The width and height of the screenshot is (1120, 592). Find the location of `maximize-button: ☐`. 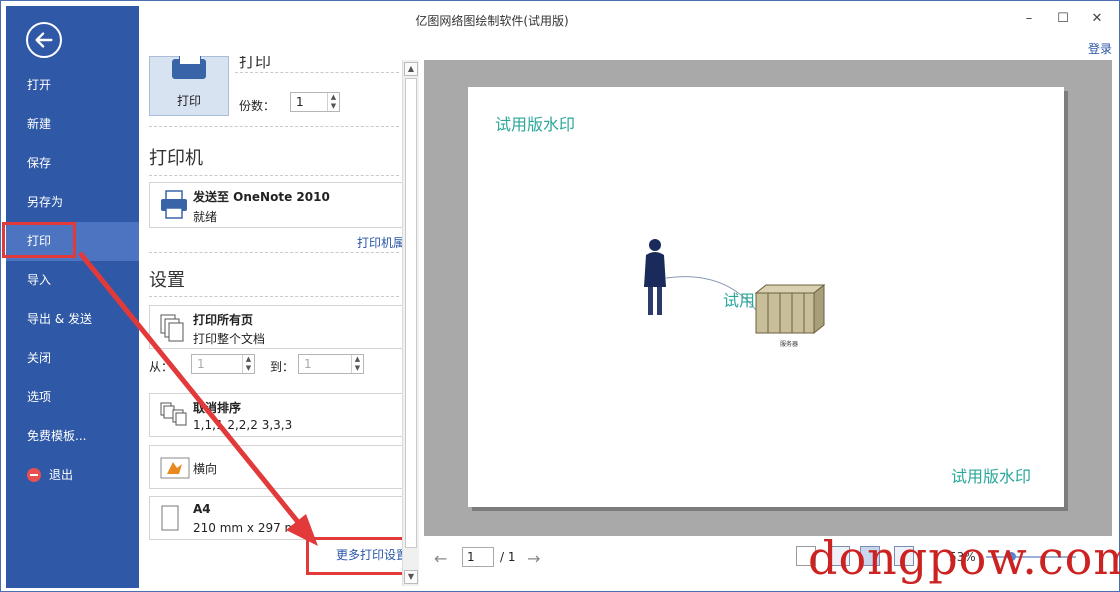

maximize-button: ☐ is located at coordinates (1063, 18).